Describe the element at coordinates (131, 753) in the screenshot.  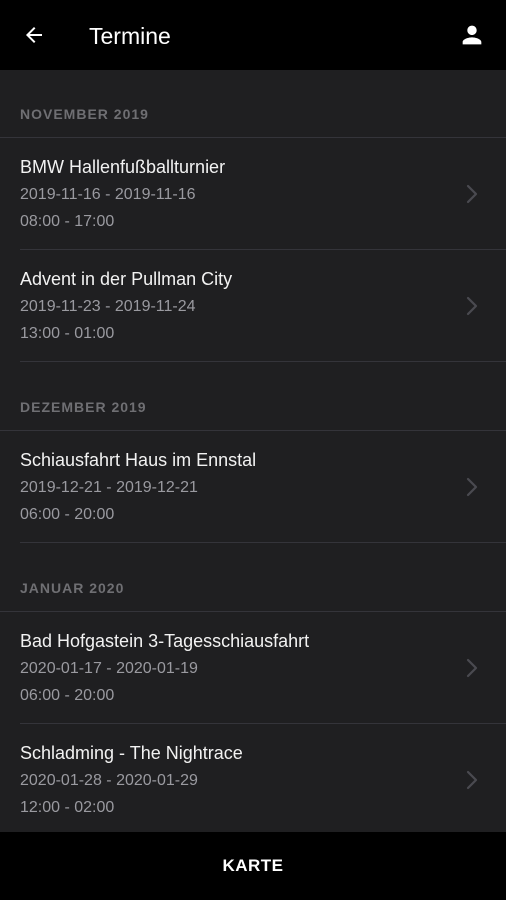
I see `event-title: Schladming - The Nightrace` at that location.